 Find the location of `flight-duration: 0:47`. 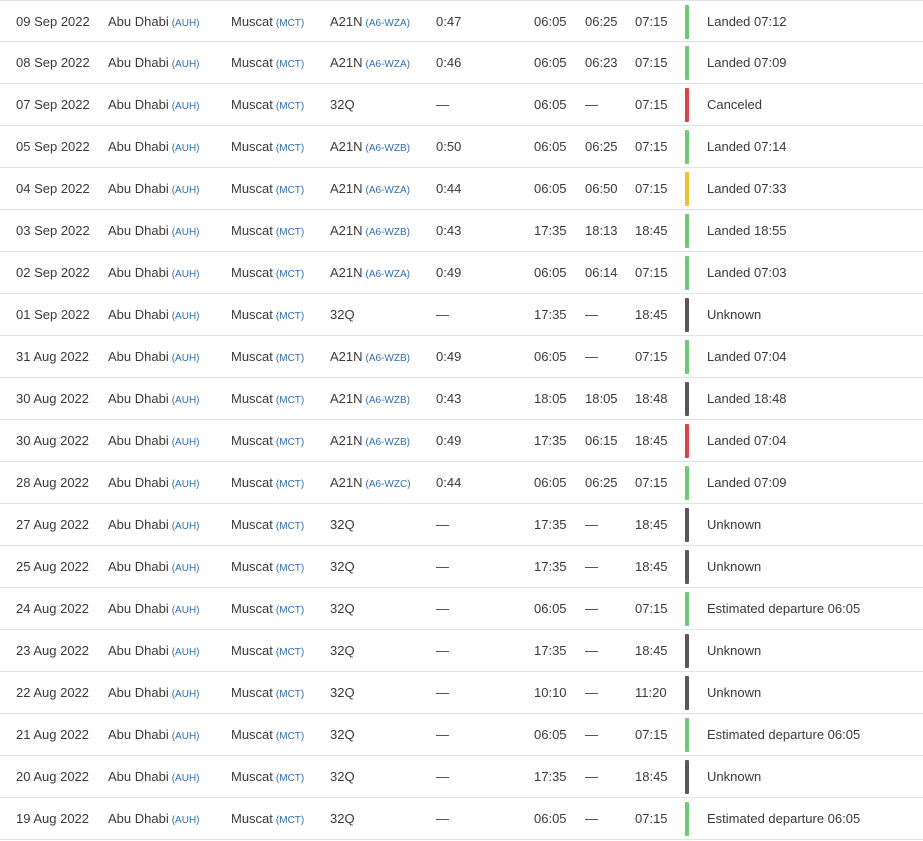

flight-duration: 0:47 is located at coordinates (449, 21).